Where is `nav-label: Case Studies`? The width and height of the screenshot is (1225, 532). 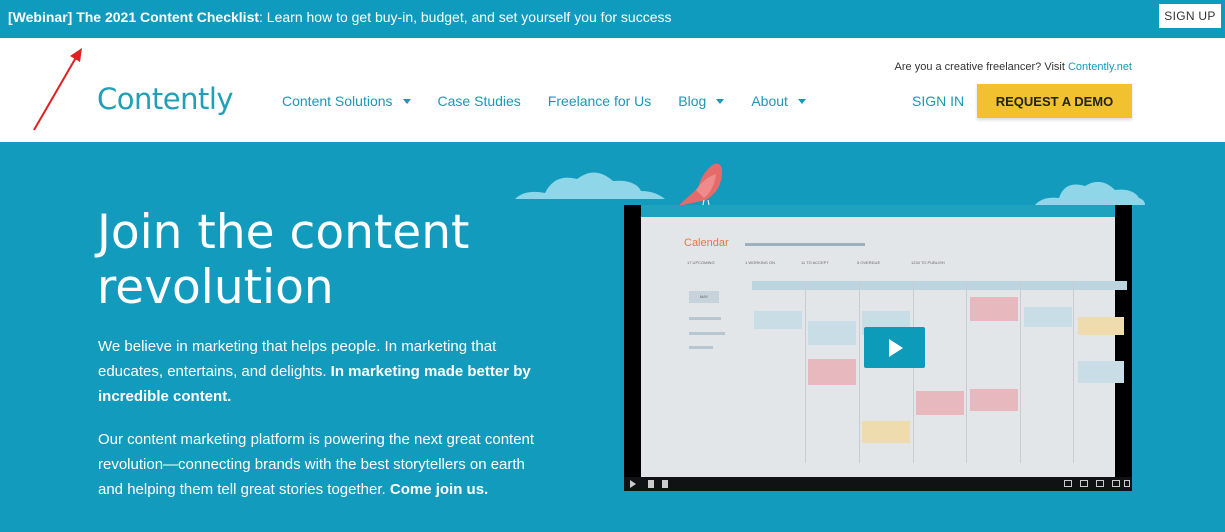
nav-label: Case Studies is located at coordinates (479, 101).